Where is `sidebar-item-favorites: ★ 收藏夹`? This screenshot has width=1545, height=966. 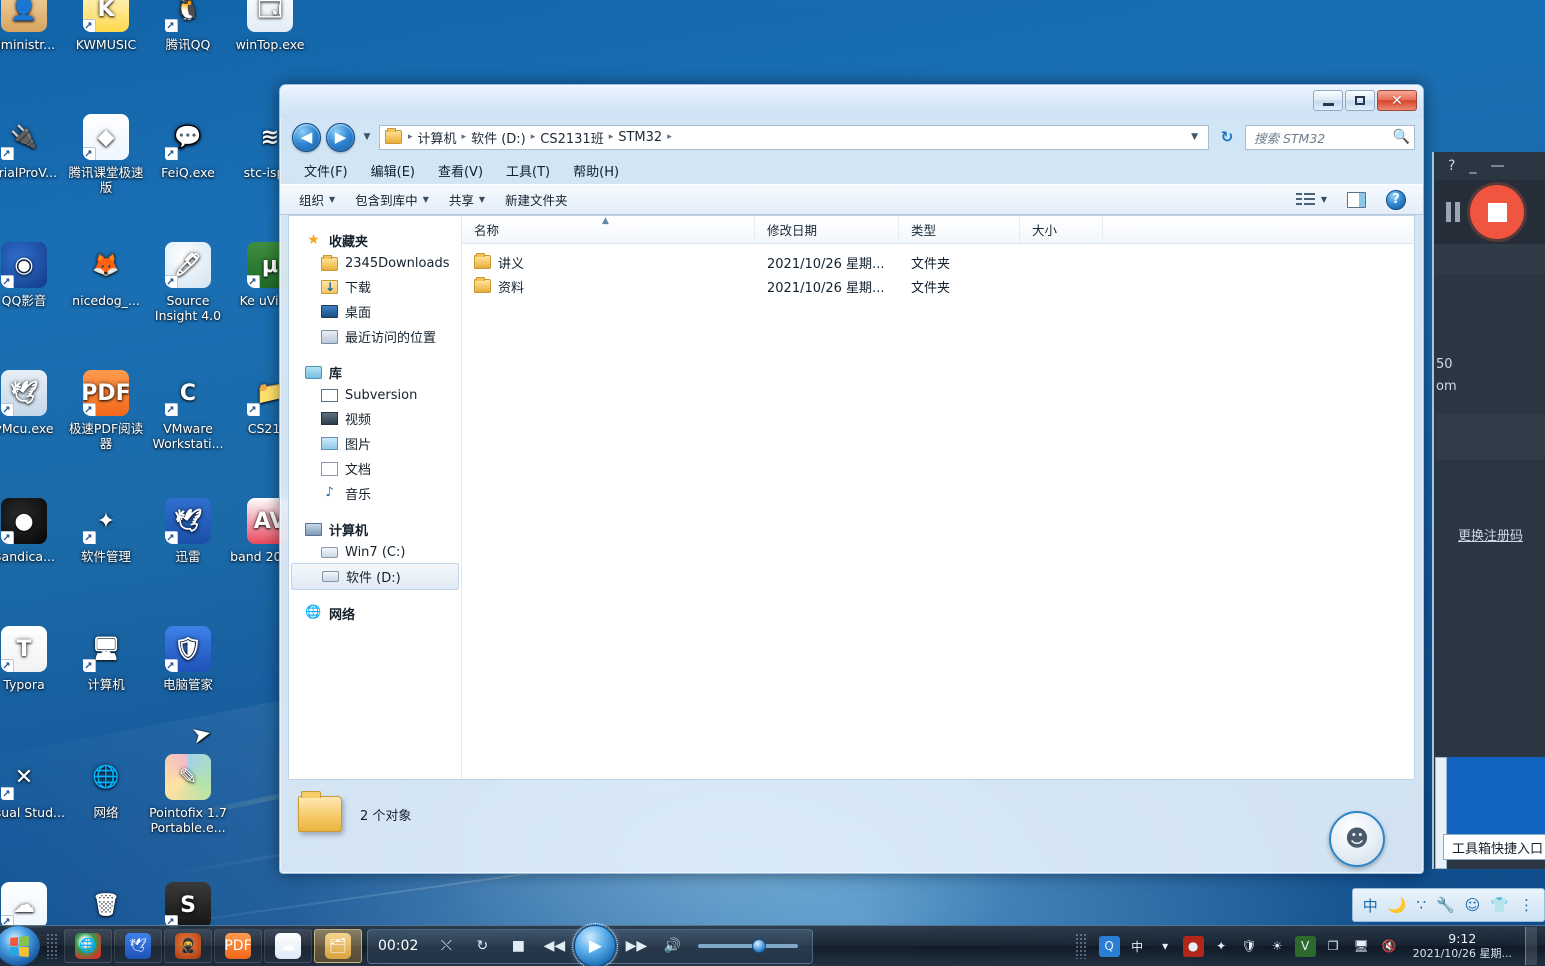
sidebar-item-favorites: ★ 收藏夹 is located at coordinates (375, 240).